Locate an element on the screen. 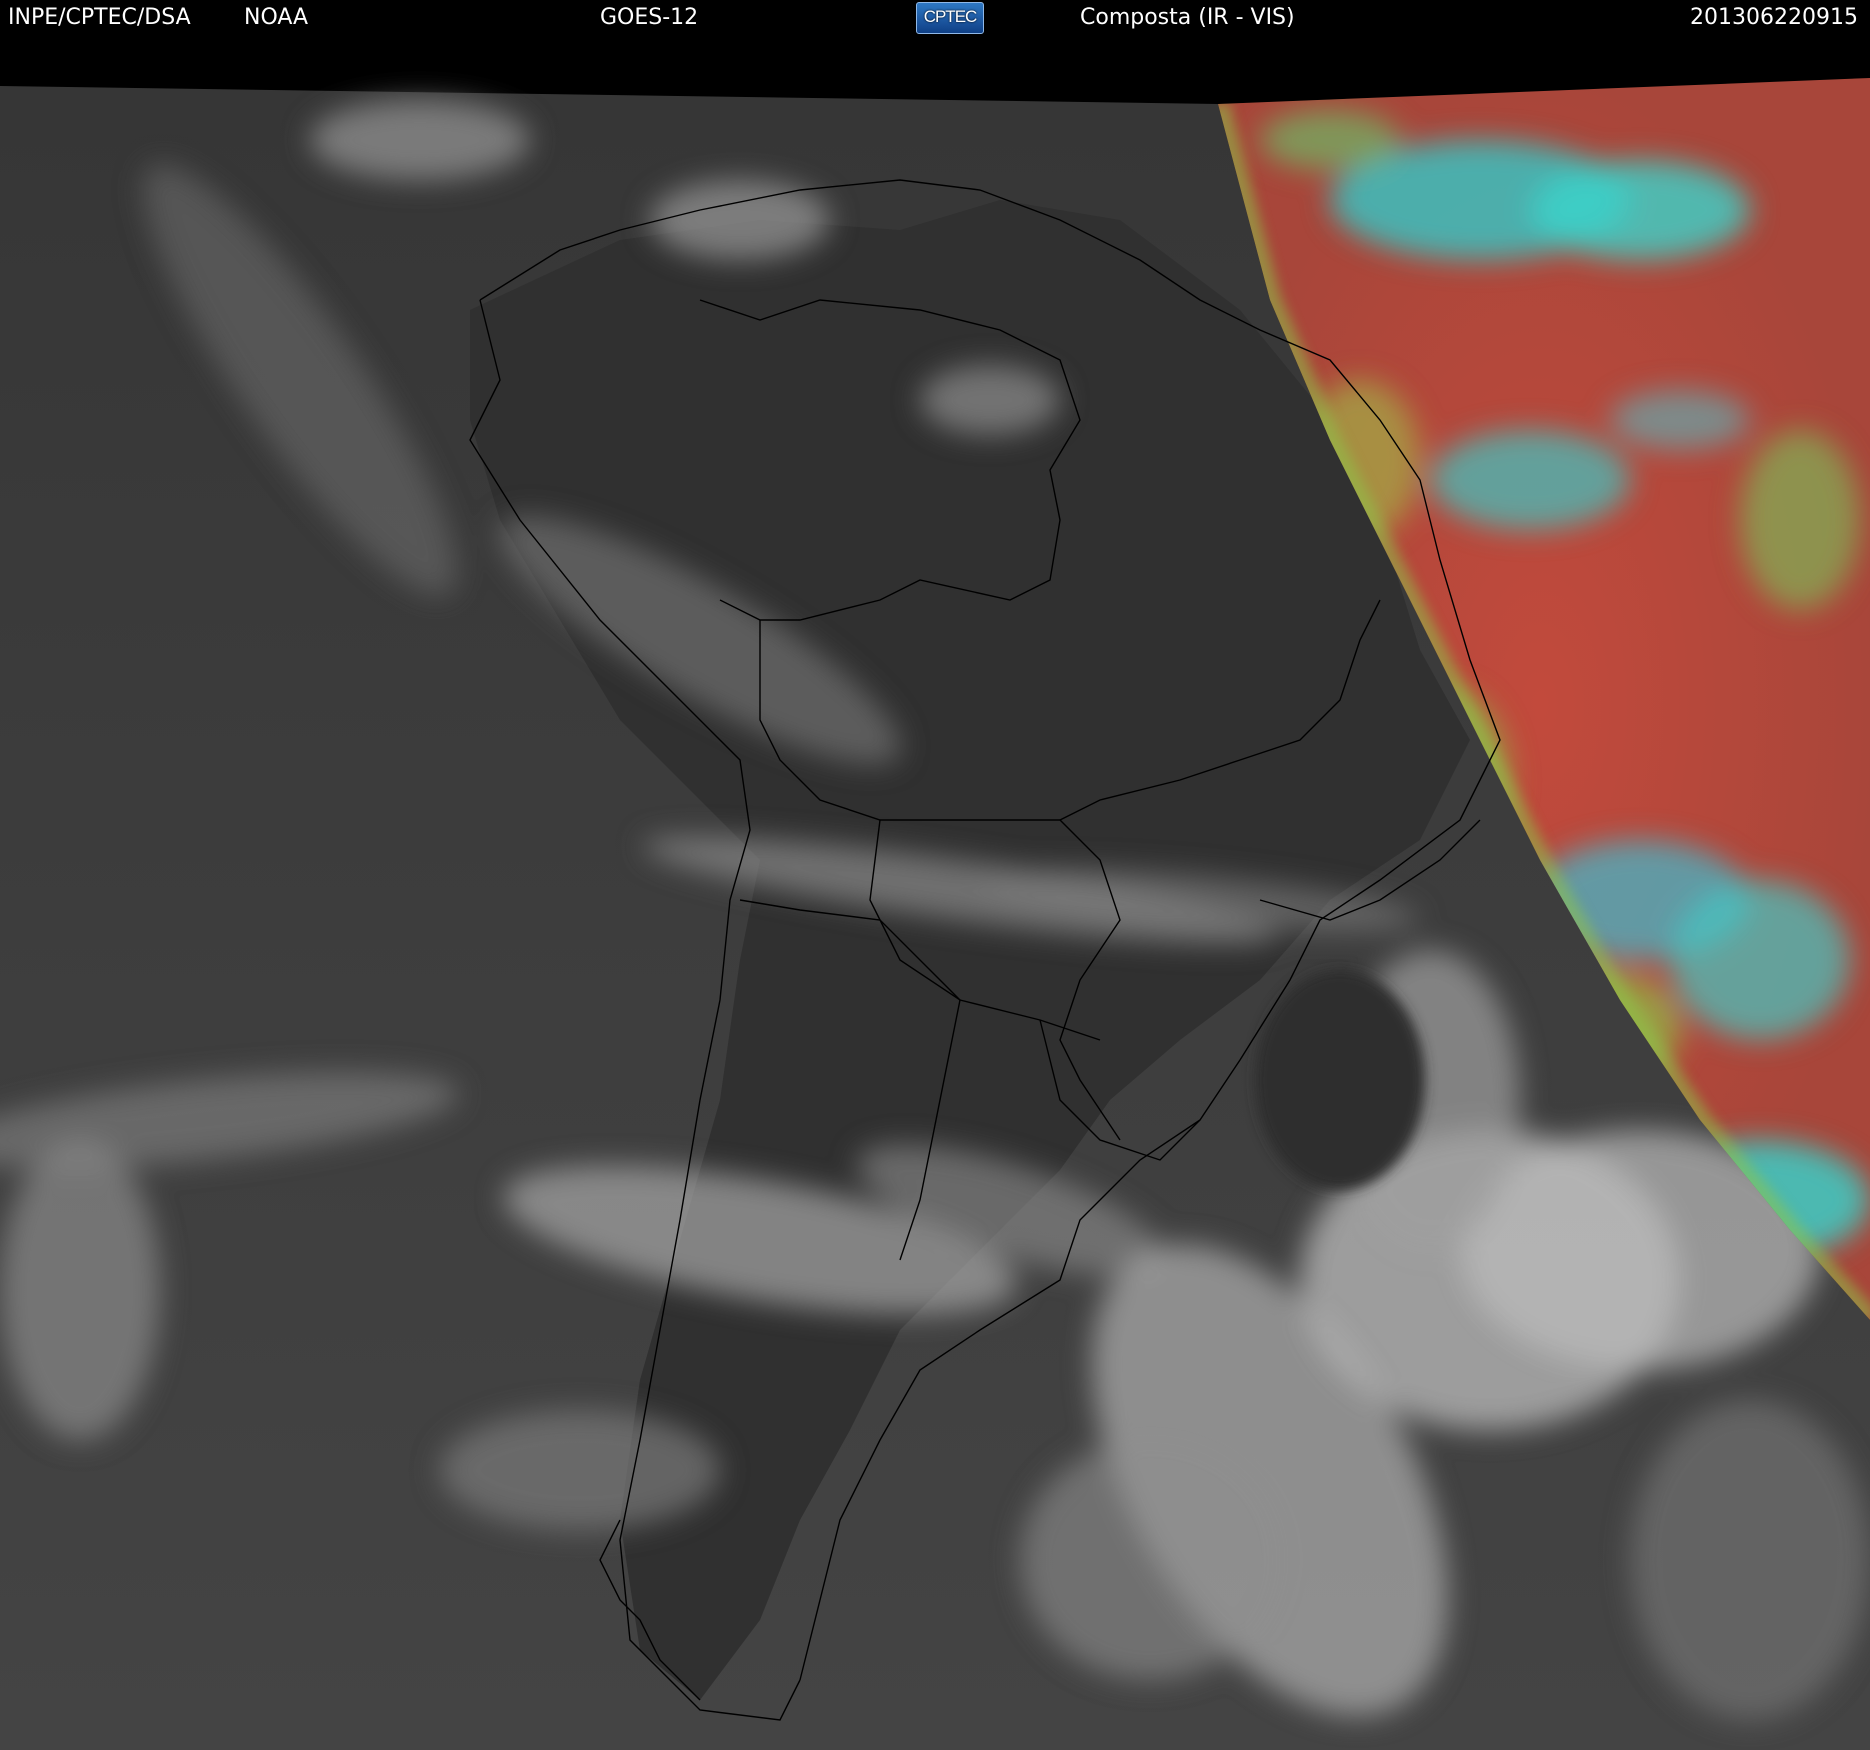 This screenshot has width=1870, height=1750. cyclone-dry-slot is located at coordinates (1340, 1080).